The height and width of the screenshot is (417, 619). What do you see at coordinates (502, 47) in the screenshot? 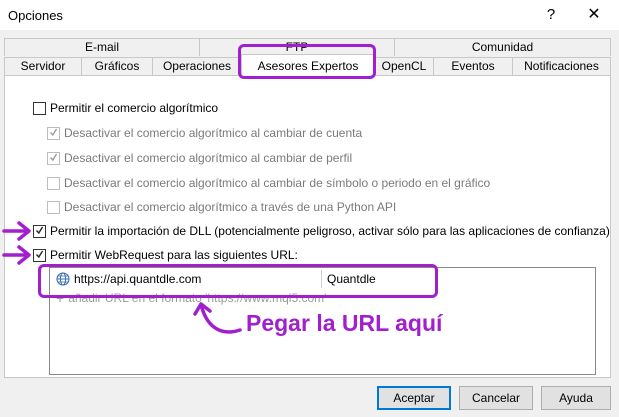
I see `tab-comunidad: Comunidad` at bounding box center [502, 47].